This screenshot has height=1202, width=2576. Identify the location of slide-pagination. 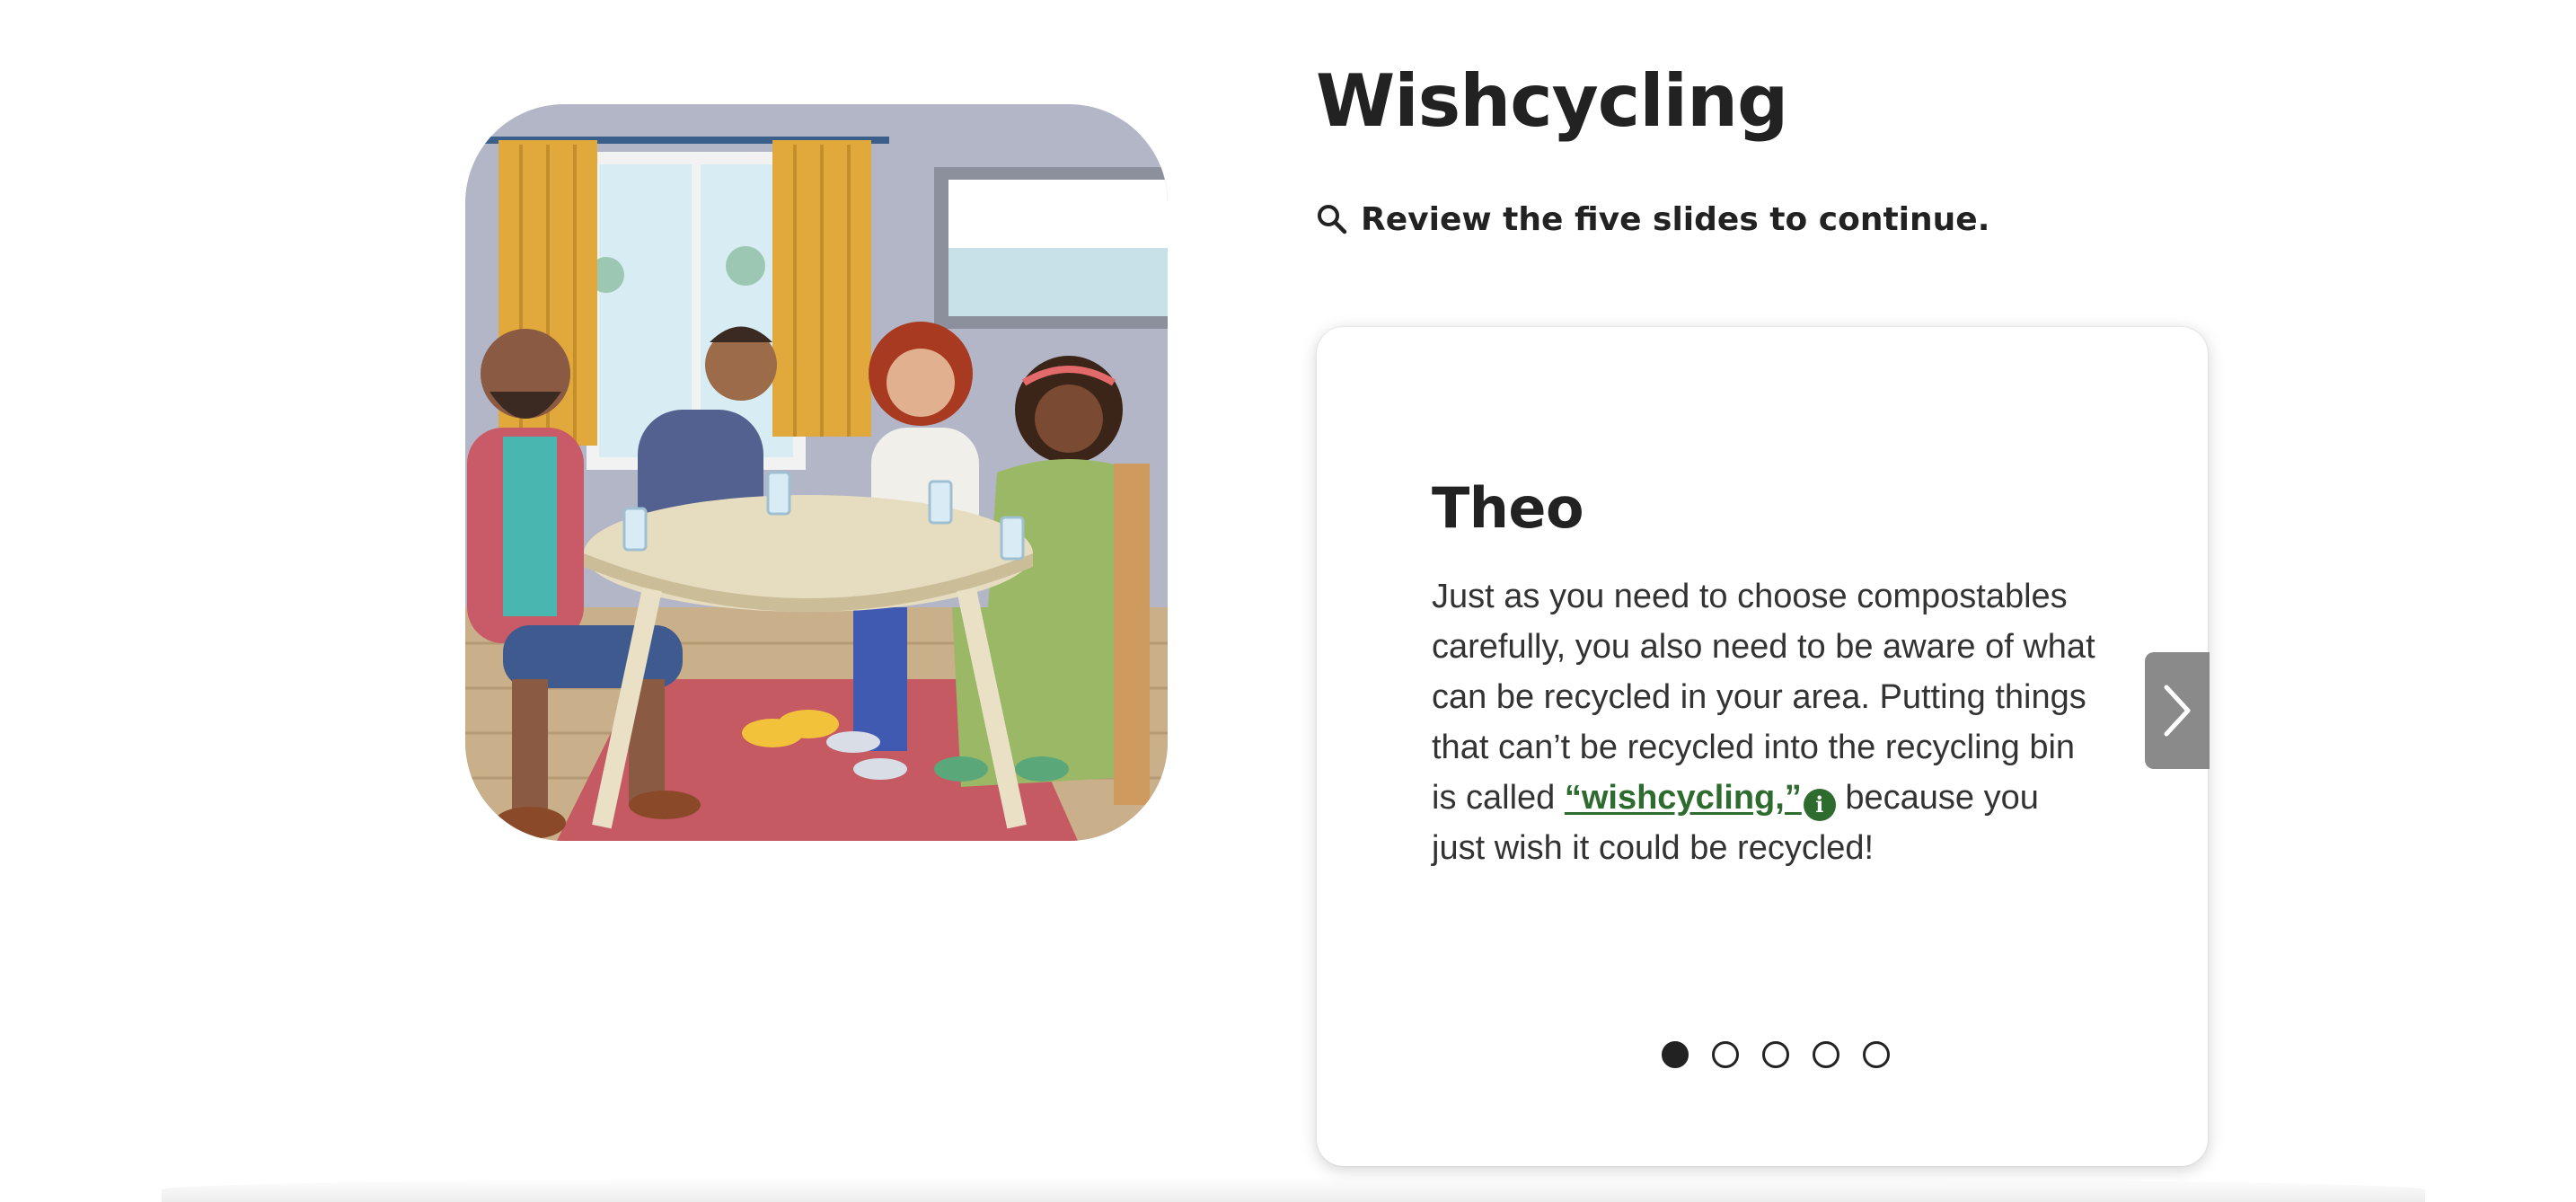
(1776, 1054).